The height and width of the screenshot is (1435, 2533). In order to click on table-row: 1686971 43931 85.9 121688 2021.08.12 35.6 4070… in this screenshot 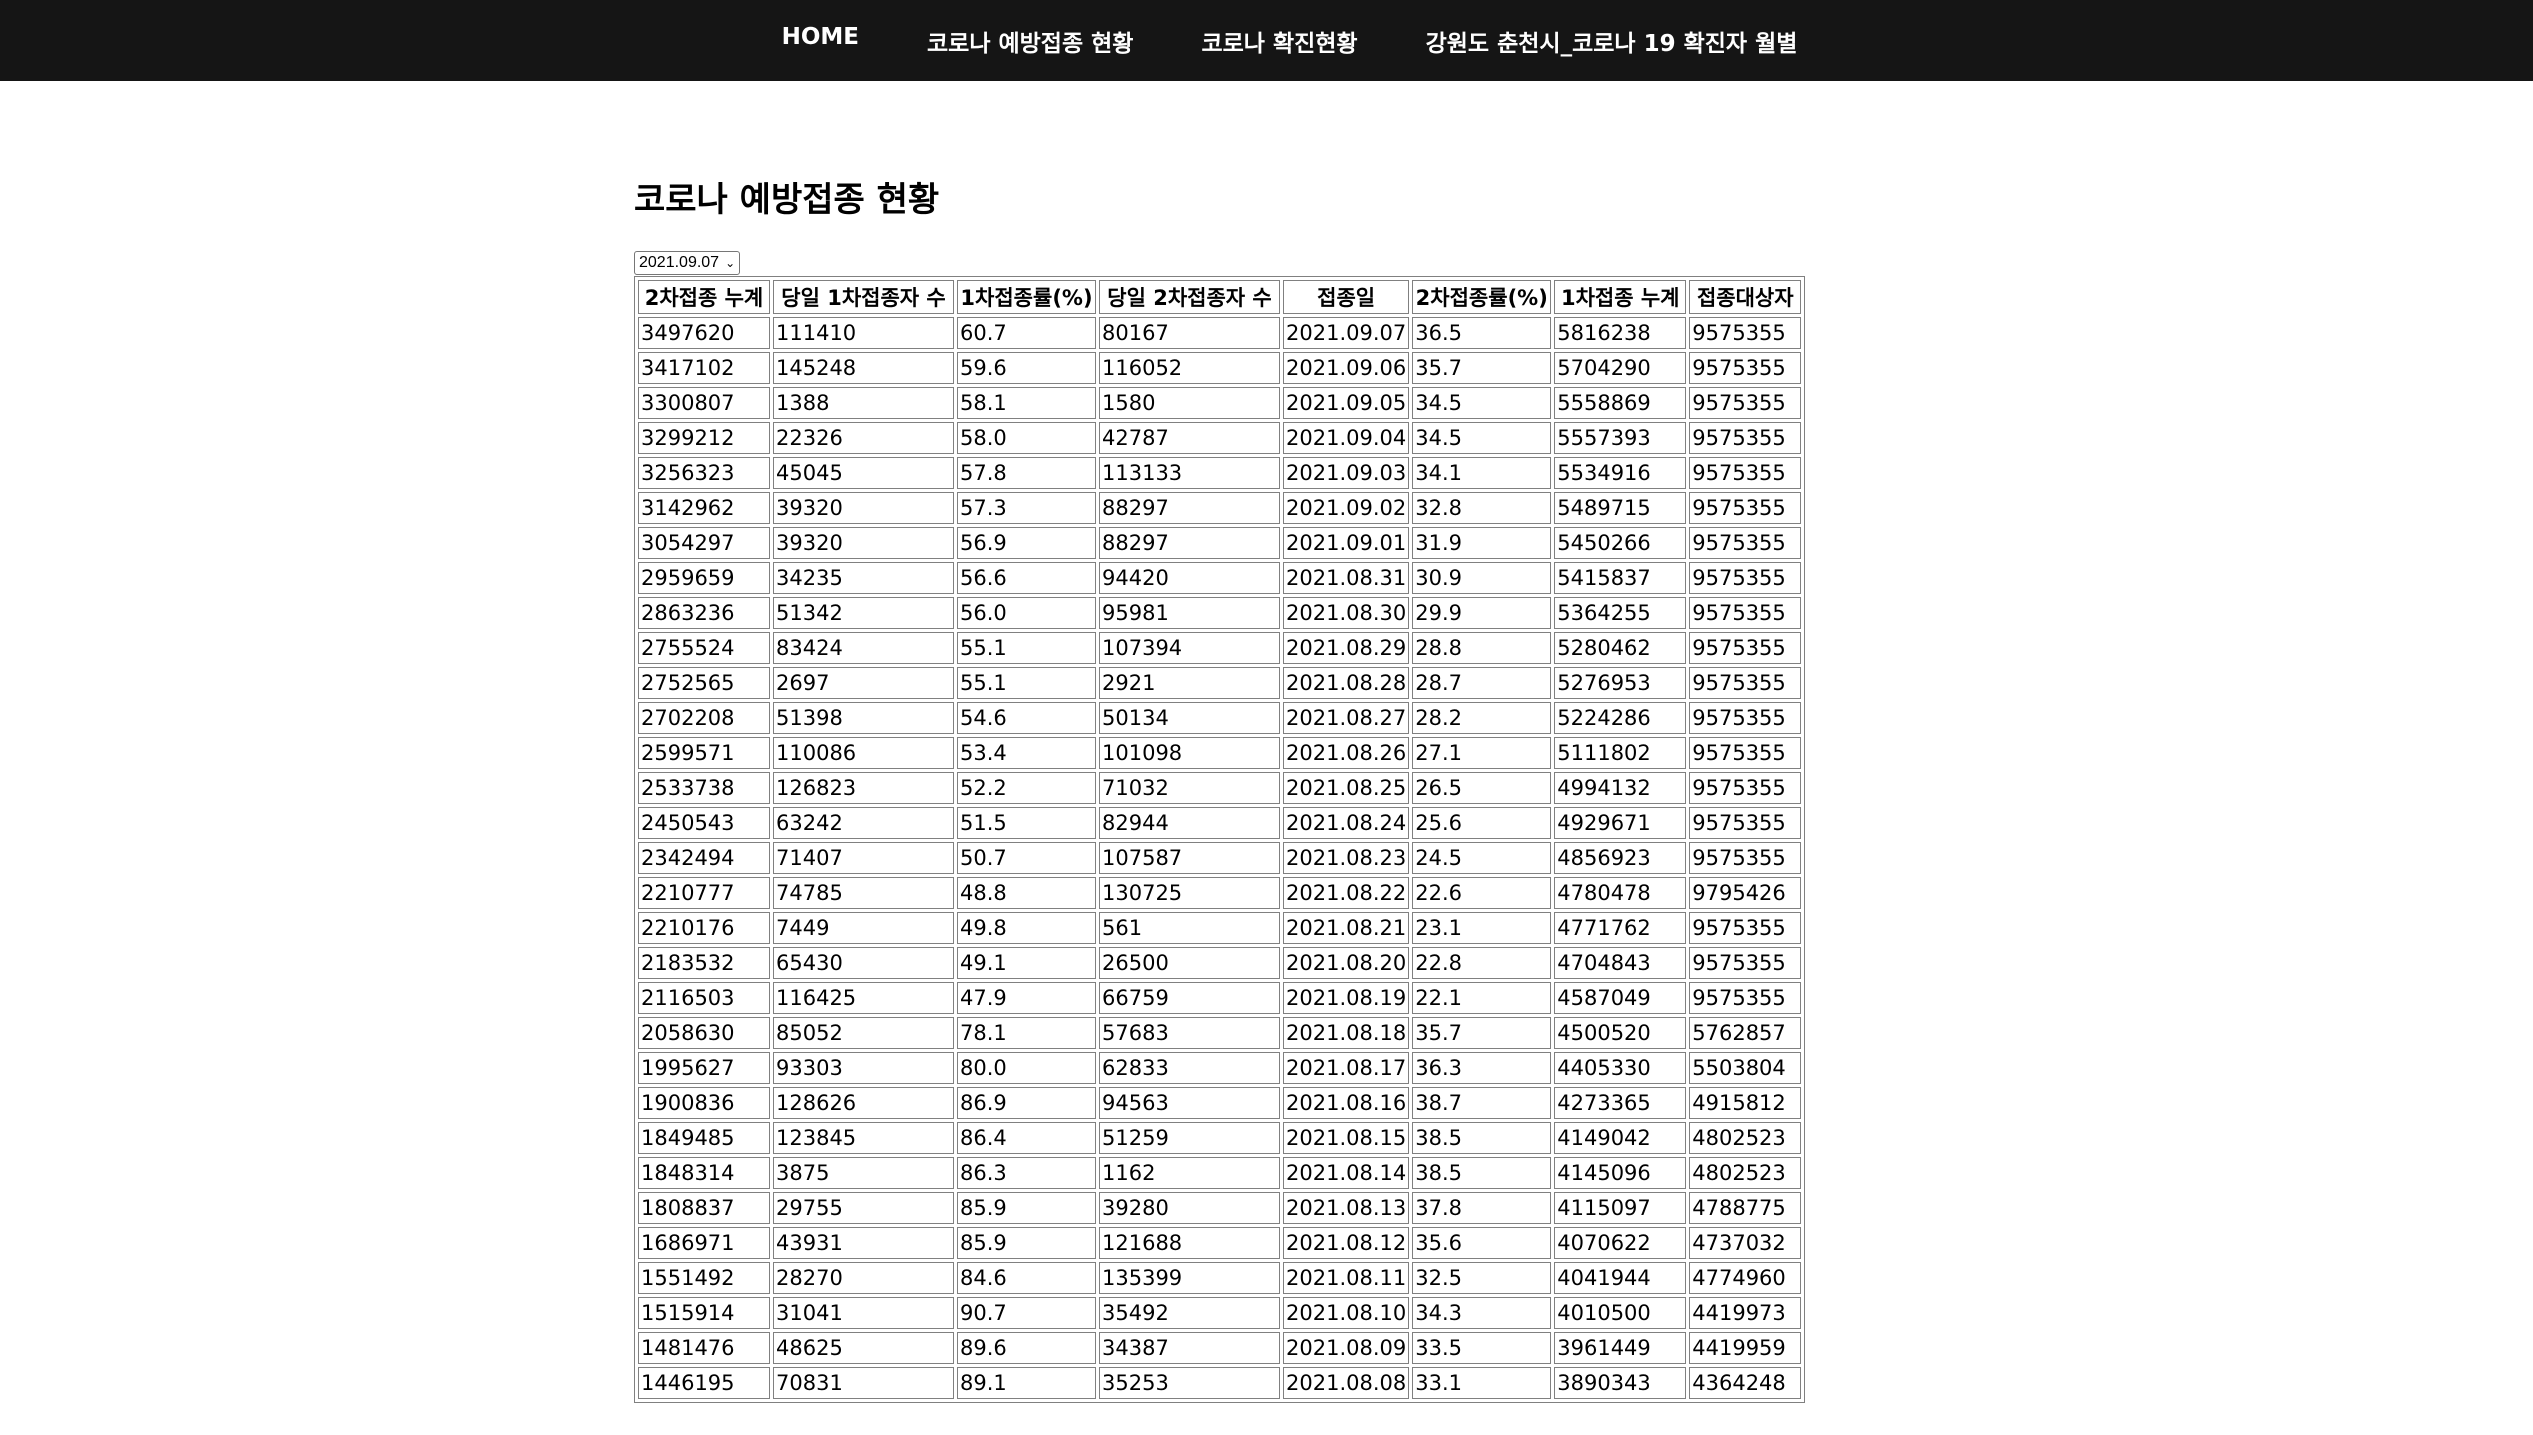, I will do `click(1220, 1242)`.